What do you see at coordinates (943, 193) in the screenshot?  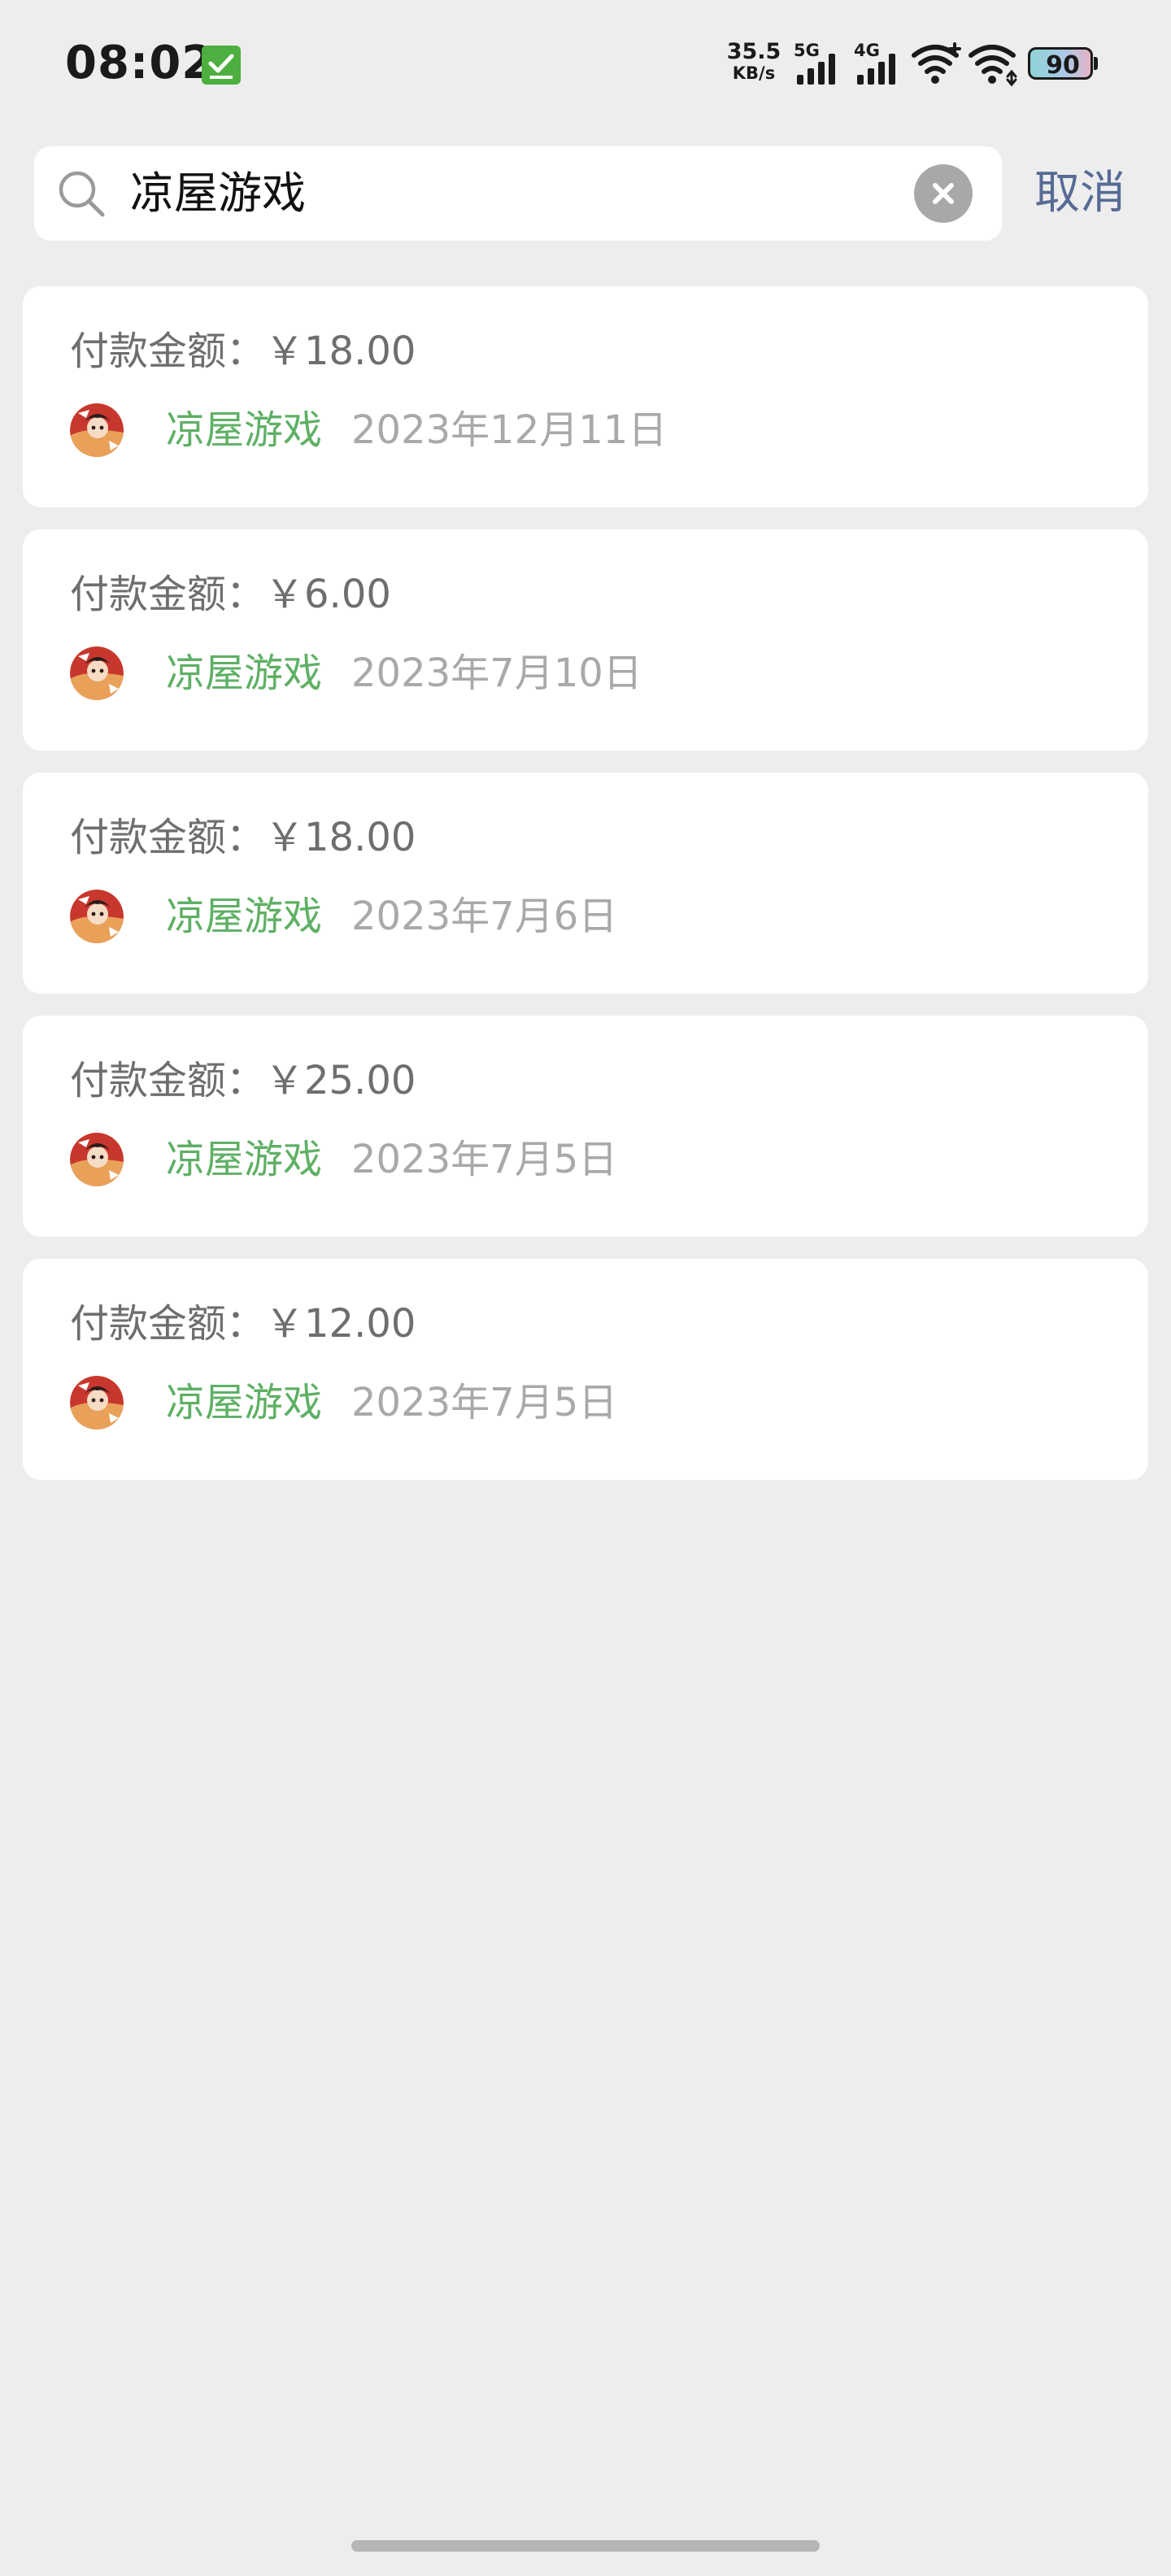 I see `clear-circle-icon` at bounding box center [943, 193].